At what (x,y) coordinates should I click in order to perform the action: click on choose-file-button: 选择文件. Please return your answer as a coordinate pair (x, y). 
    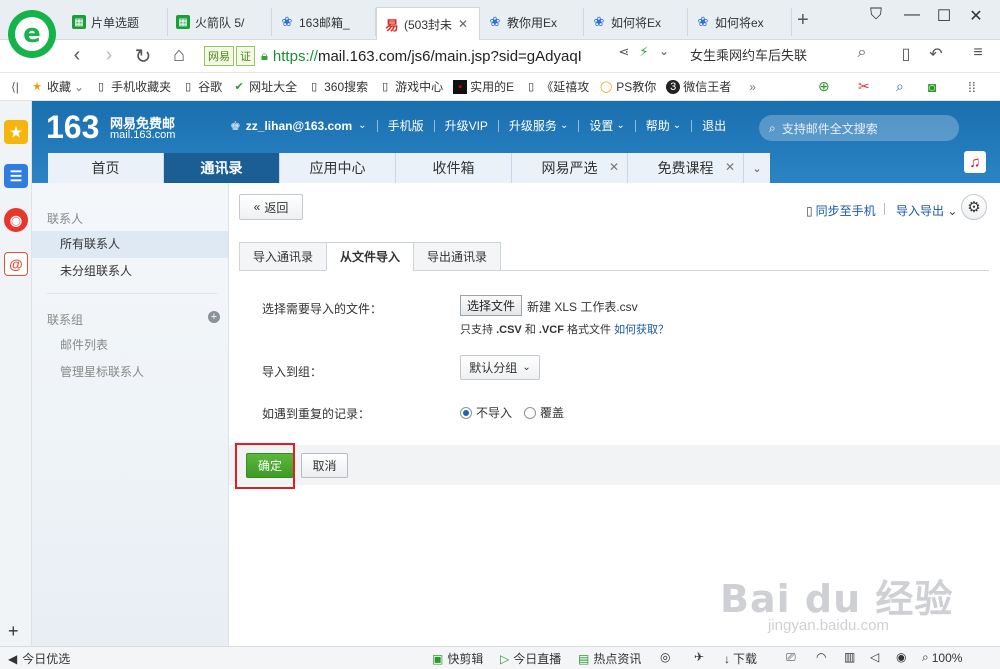
    Looking at the image, I should click on (491, 305).